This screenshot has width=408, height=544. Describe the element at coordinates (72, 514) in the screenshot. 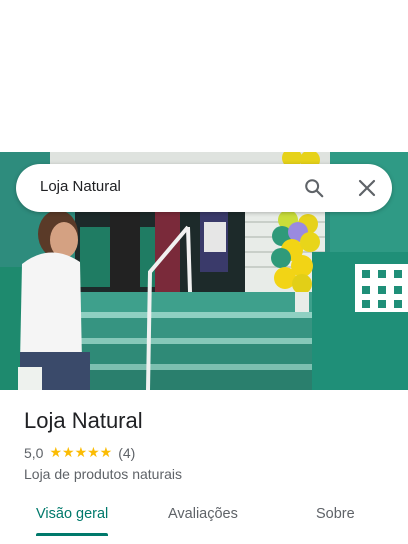

I see `tab-overview: Visão geral` at that location.